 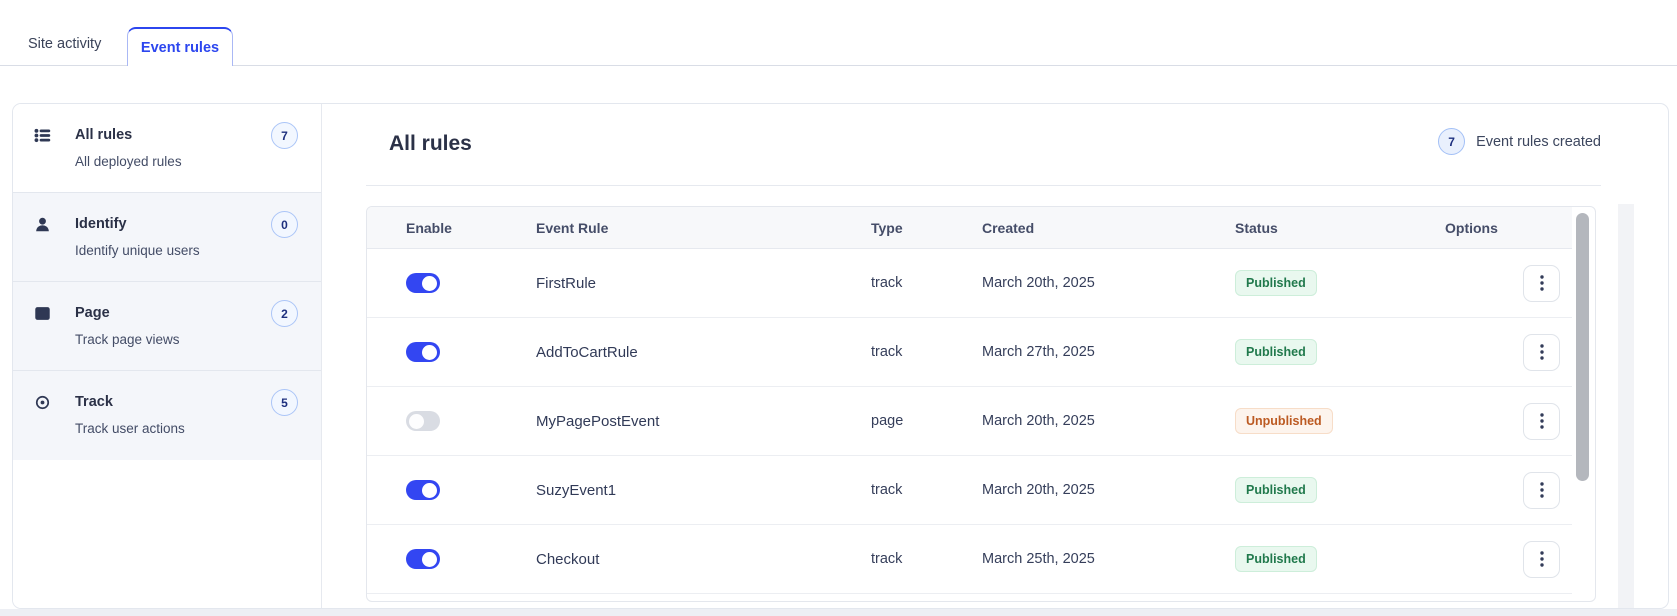 I want to click on tabbar-divider, so click(x=838, y=65).